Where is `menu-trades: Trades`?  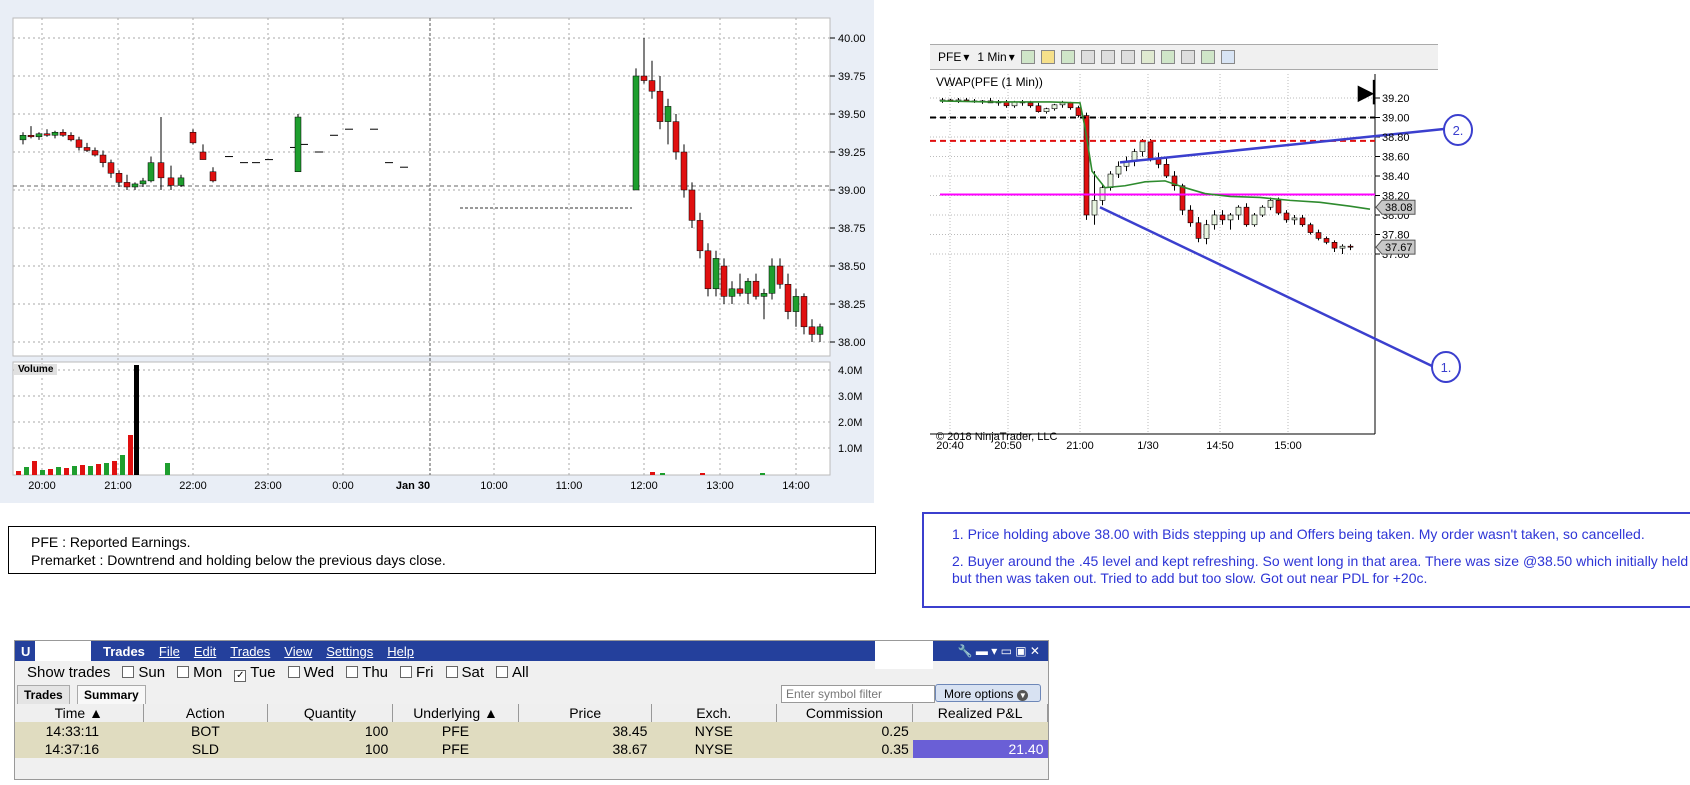 menu-trades: Trades is located at coordinates (250, 651).